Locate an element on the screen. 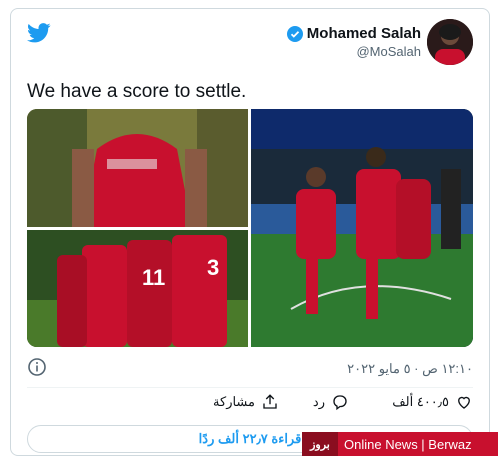  share-button: مشاركة is located at coordinates (246, 402).